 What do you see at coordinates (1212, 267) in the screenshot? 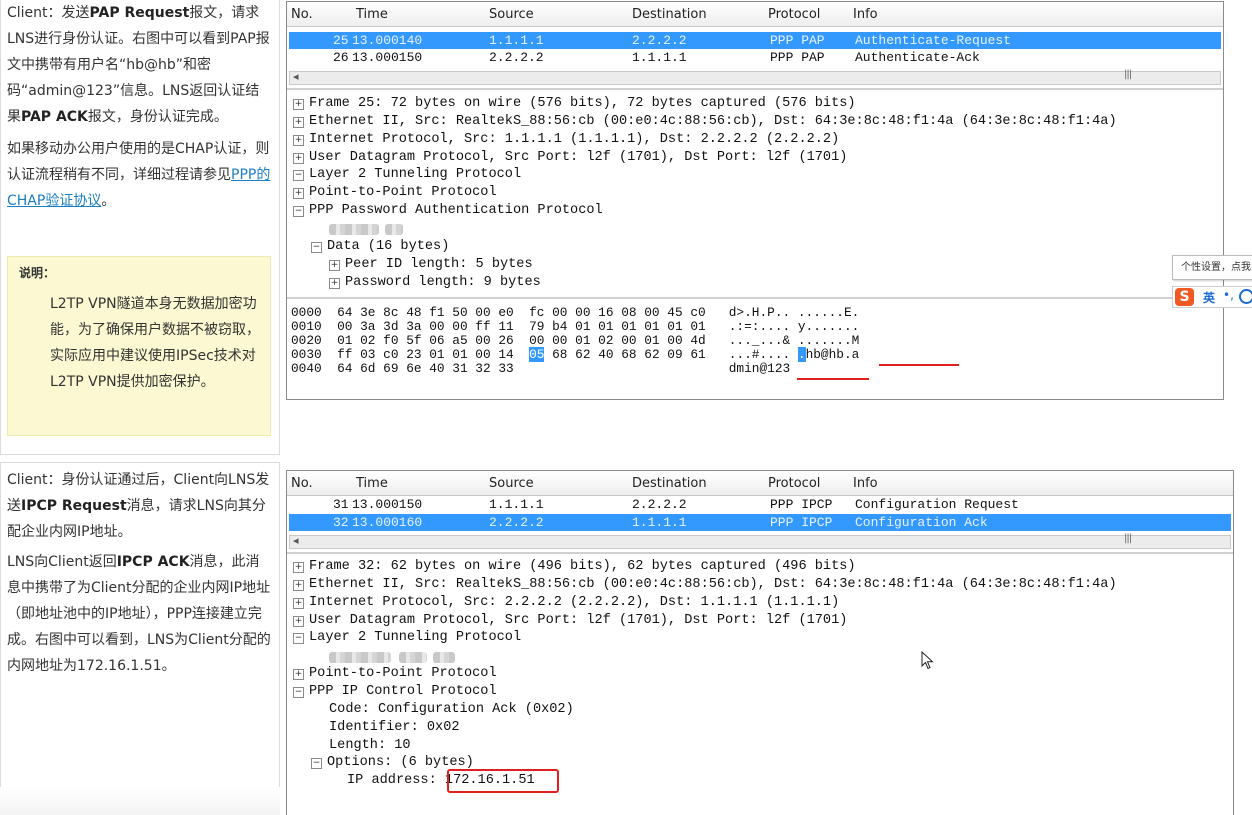
I see `ime-tooltip: 个性设置，点我` at bounding box center [1212, 267].